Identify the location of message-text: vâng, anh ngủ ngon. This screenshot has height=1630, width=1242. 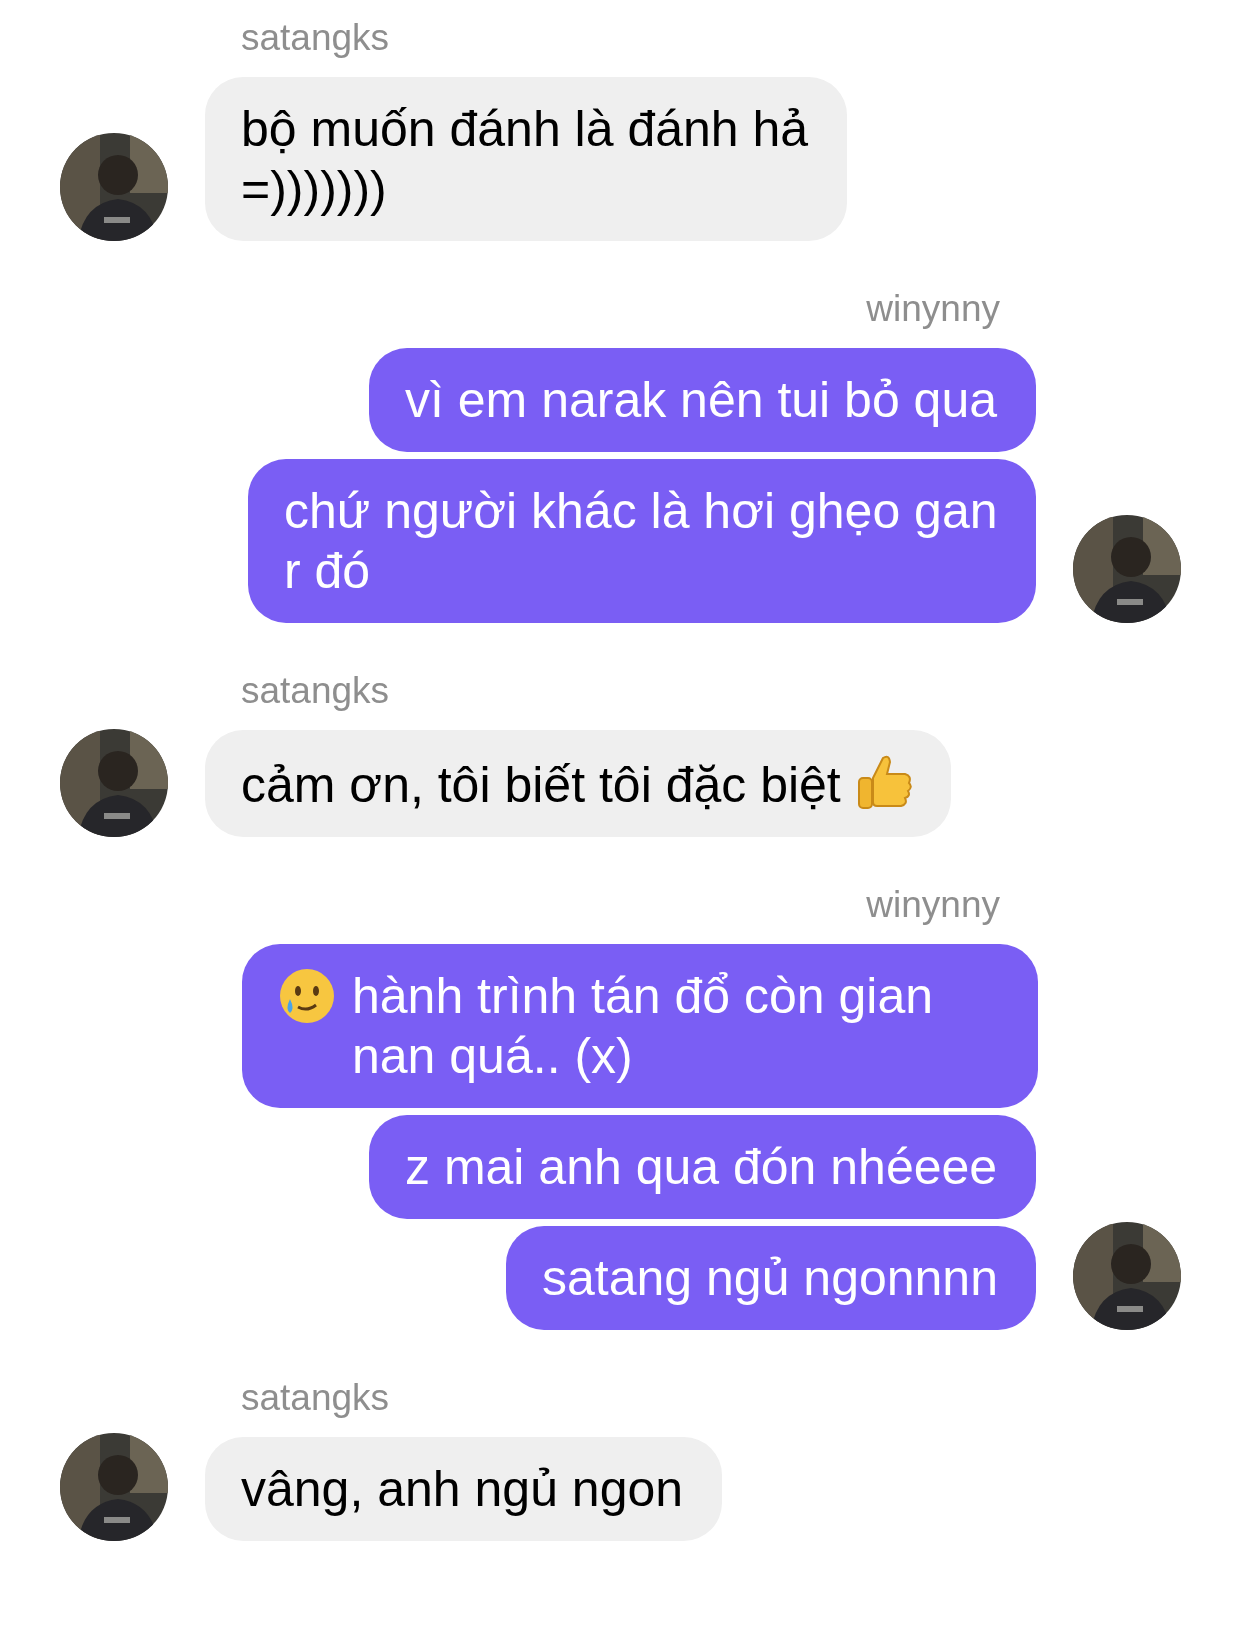
(462, 1489).